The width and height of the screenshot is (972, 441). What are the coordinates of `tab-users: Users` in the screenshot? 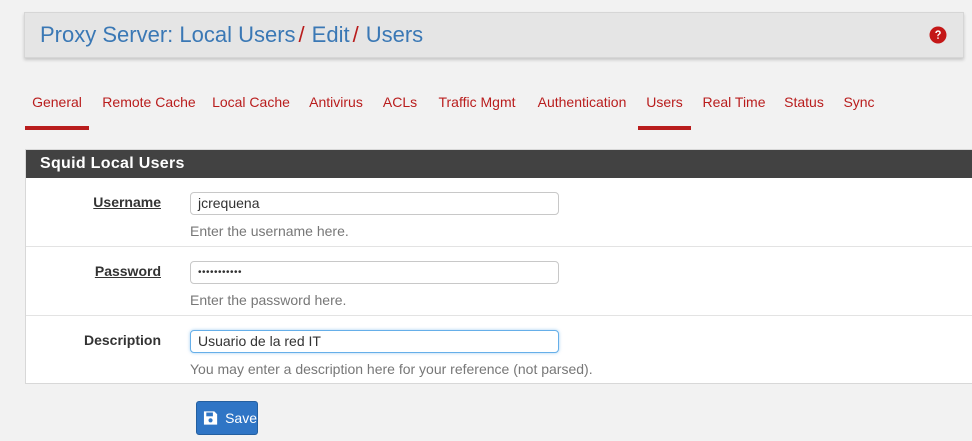 It's located at (664, 106).